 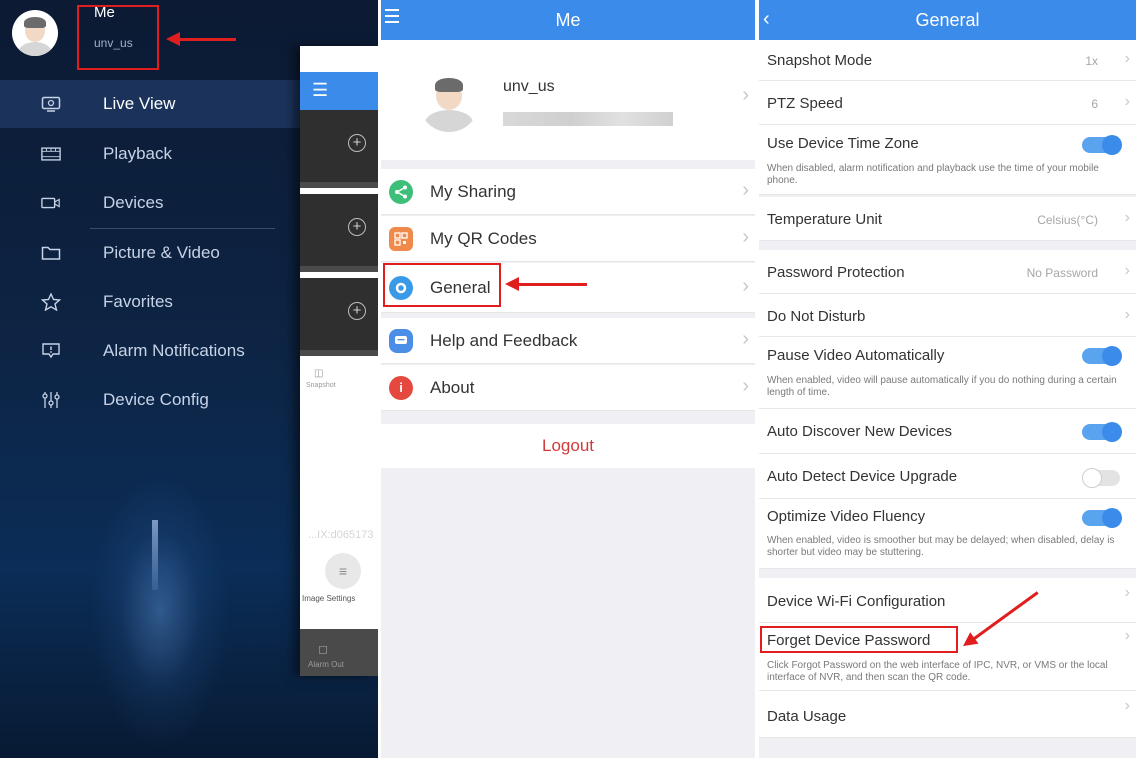 I want to click on back-chevron-icon: ‹, so click(x=766, y=19).